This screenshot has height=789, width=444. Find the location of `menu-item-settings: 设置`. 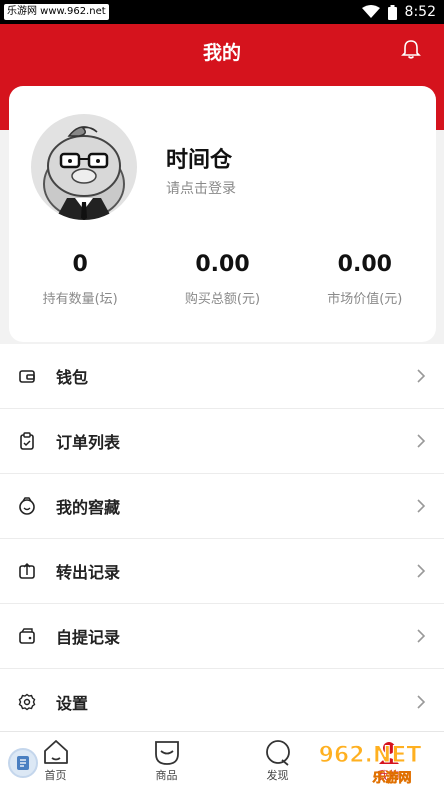

menu-item-settings: 设置 is located at coordinates (222, 701).